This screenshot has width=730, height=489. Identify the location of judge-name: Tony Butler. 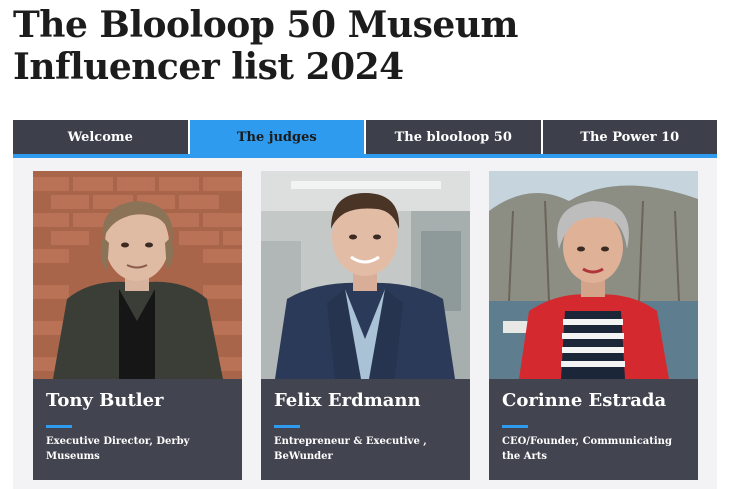
(105, 400).